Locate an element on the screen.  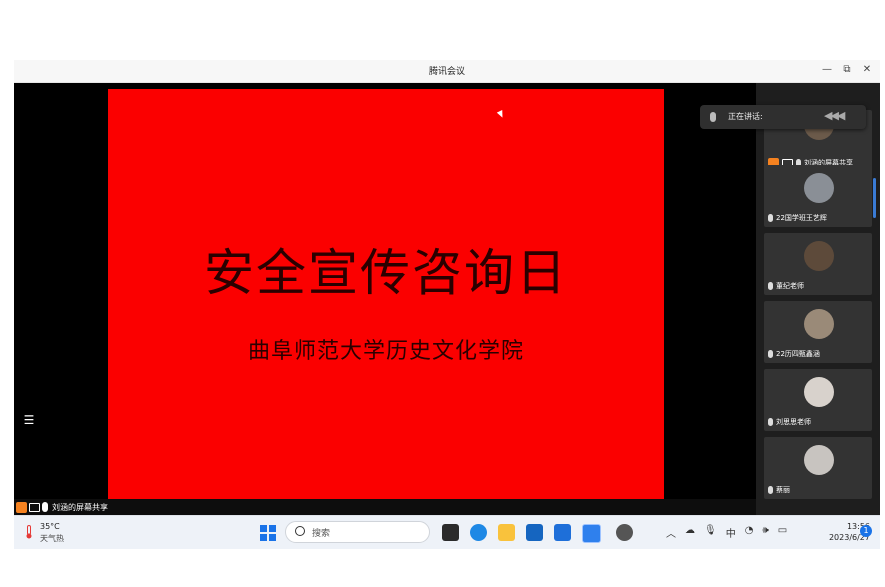
screen-share-icon is located at coordinates (34, 507).